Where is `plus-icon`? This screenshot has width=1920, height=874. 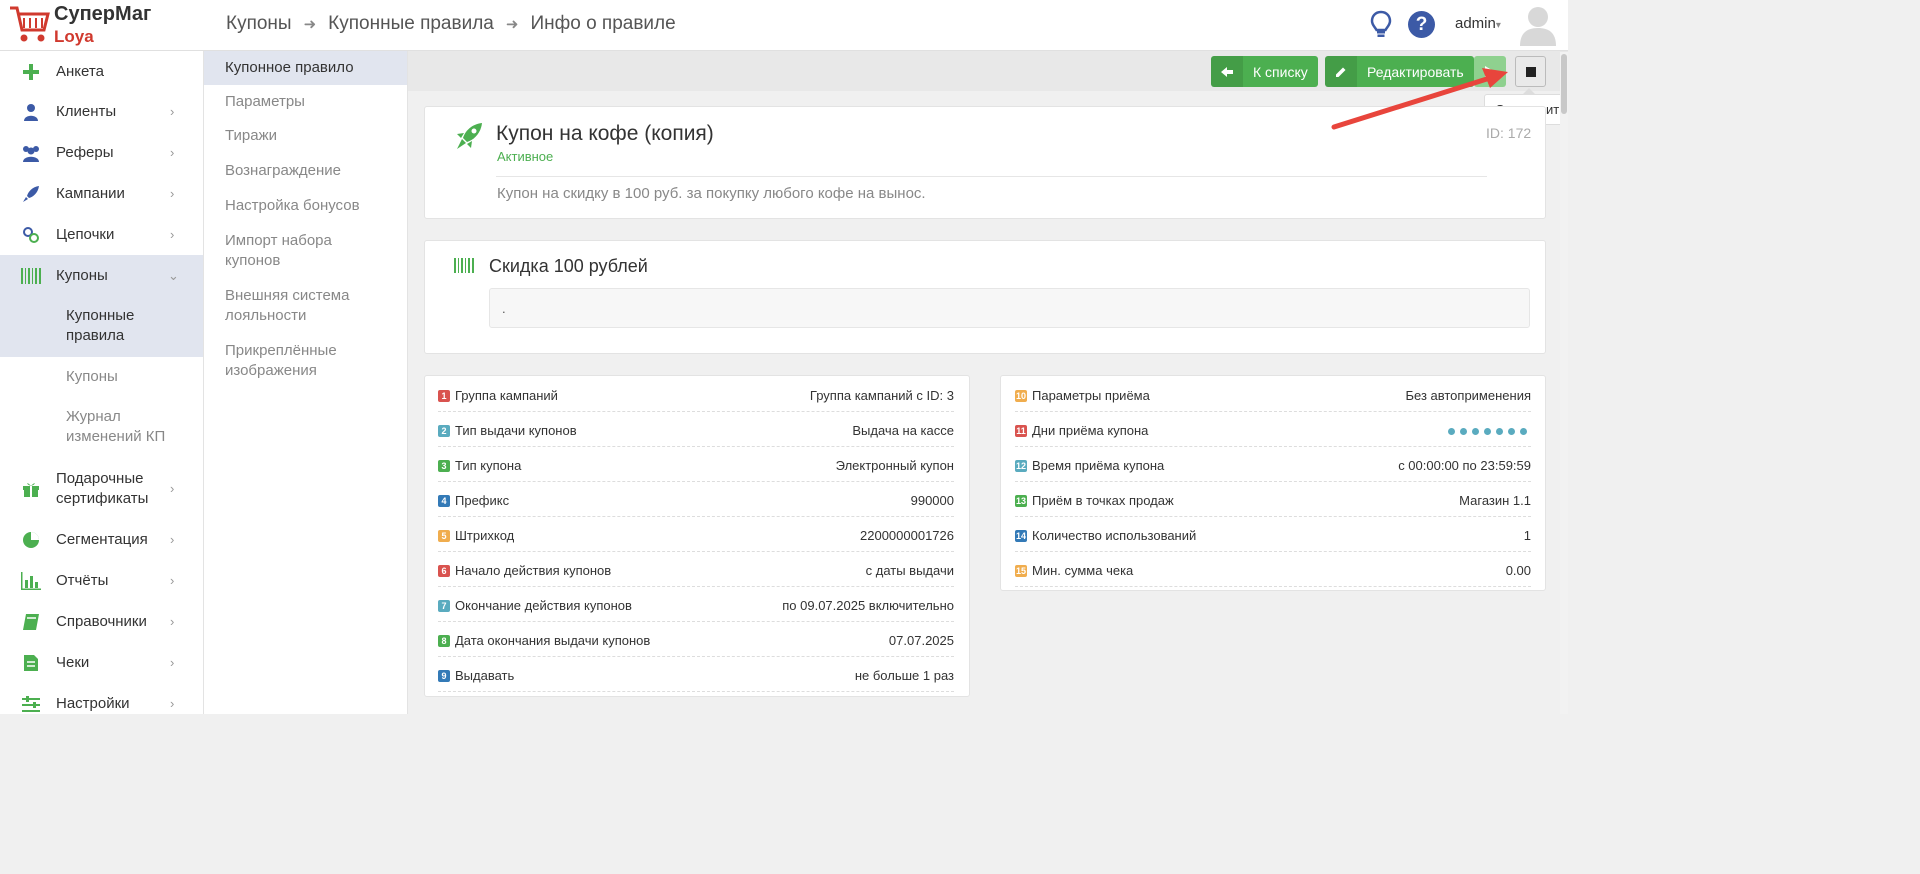 plus-icon is located at coordinates (31, 72).